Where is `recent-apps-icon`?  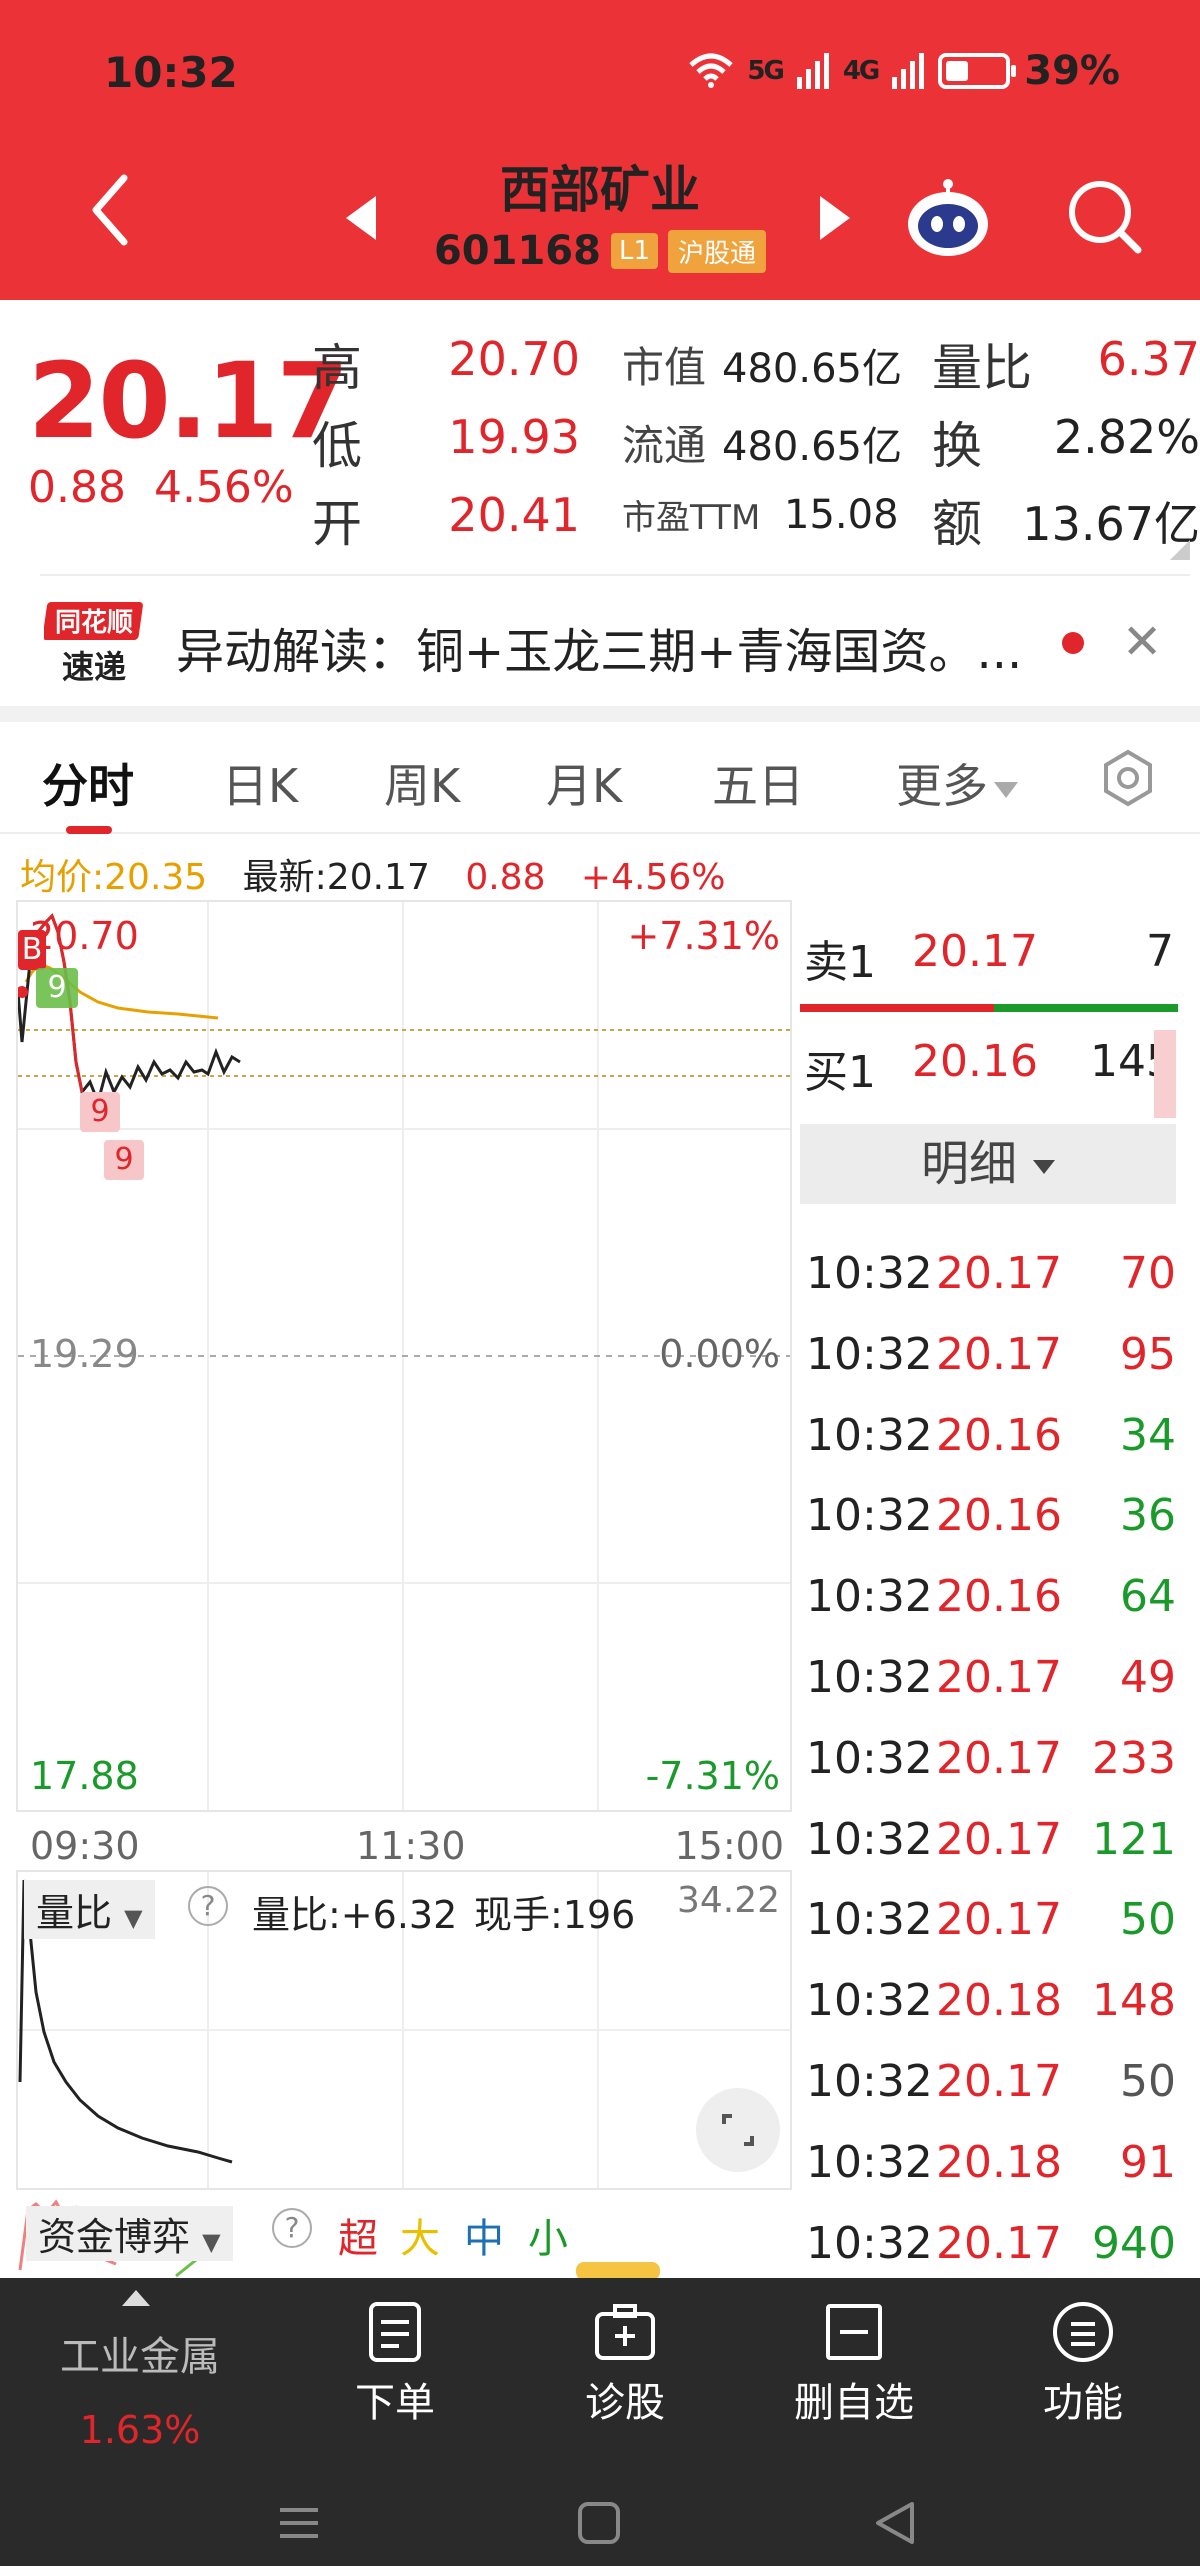 recent-apps-icon is located at coordinates (299, 2523).